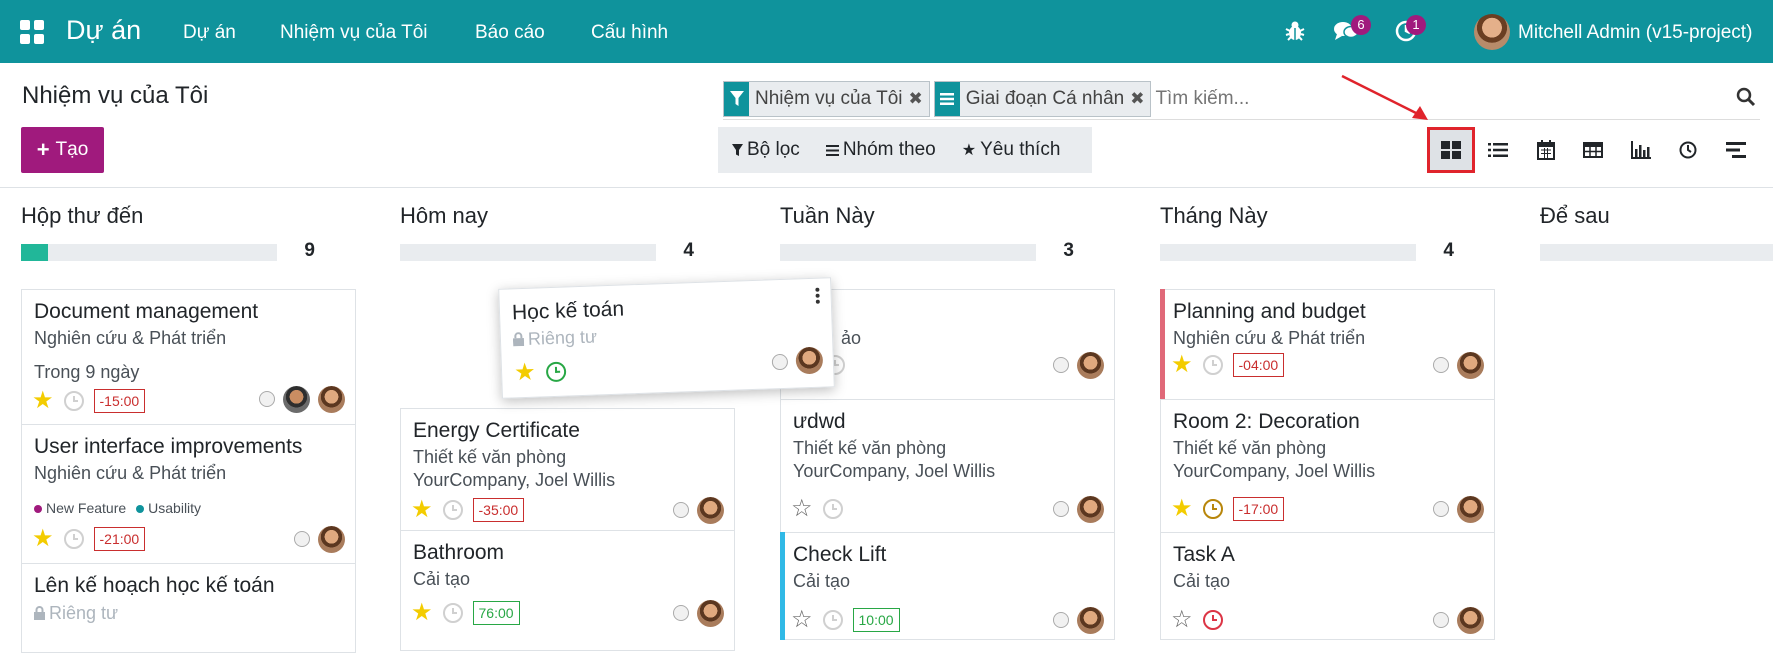 The height and width of the screenshot is (653, 1773). I want to click on apps-menu-icon, so click(32, 32).